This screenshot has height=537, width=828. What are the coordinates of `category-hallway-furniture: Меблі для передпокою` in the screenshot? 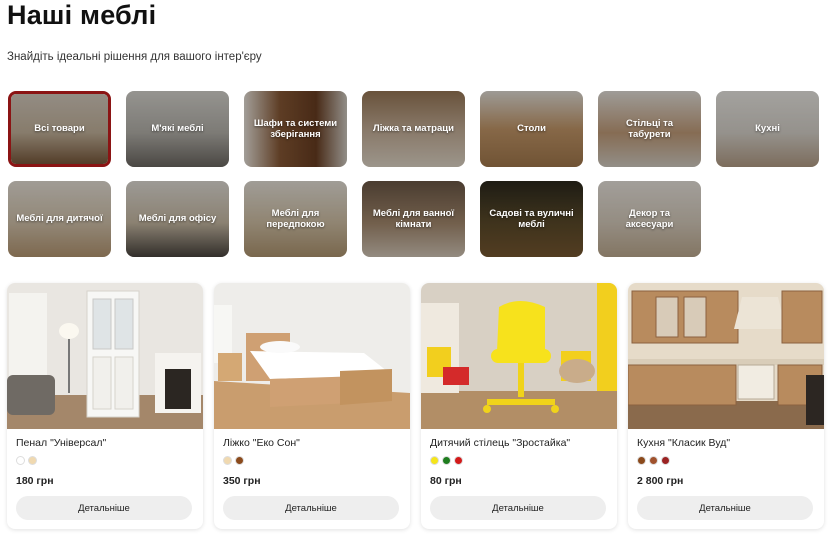 It's located at (295, 219).